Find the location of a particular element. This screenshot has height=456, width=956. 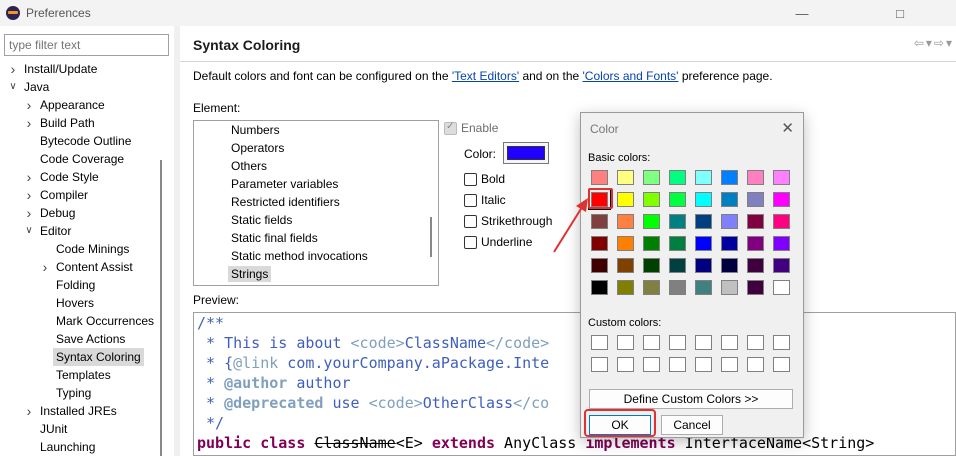

element-list-item: Static final fields is located at coordinates (316, 238).